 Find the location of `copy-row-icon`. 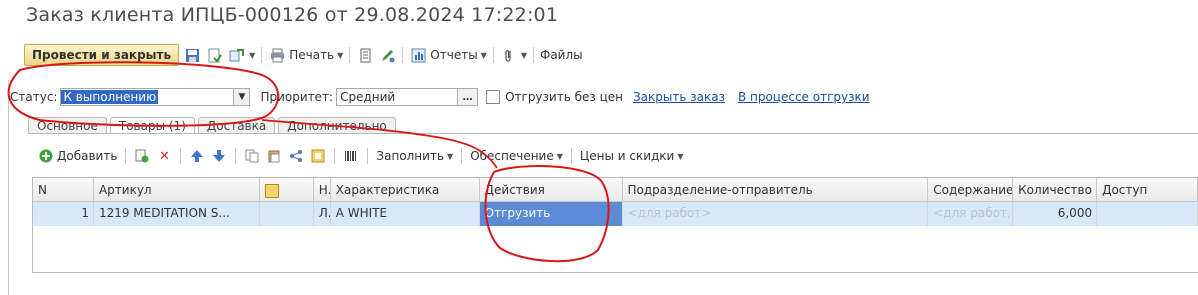

copy-row-icon is located at coordinates (142, 156).